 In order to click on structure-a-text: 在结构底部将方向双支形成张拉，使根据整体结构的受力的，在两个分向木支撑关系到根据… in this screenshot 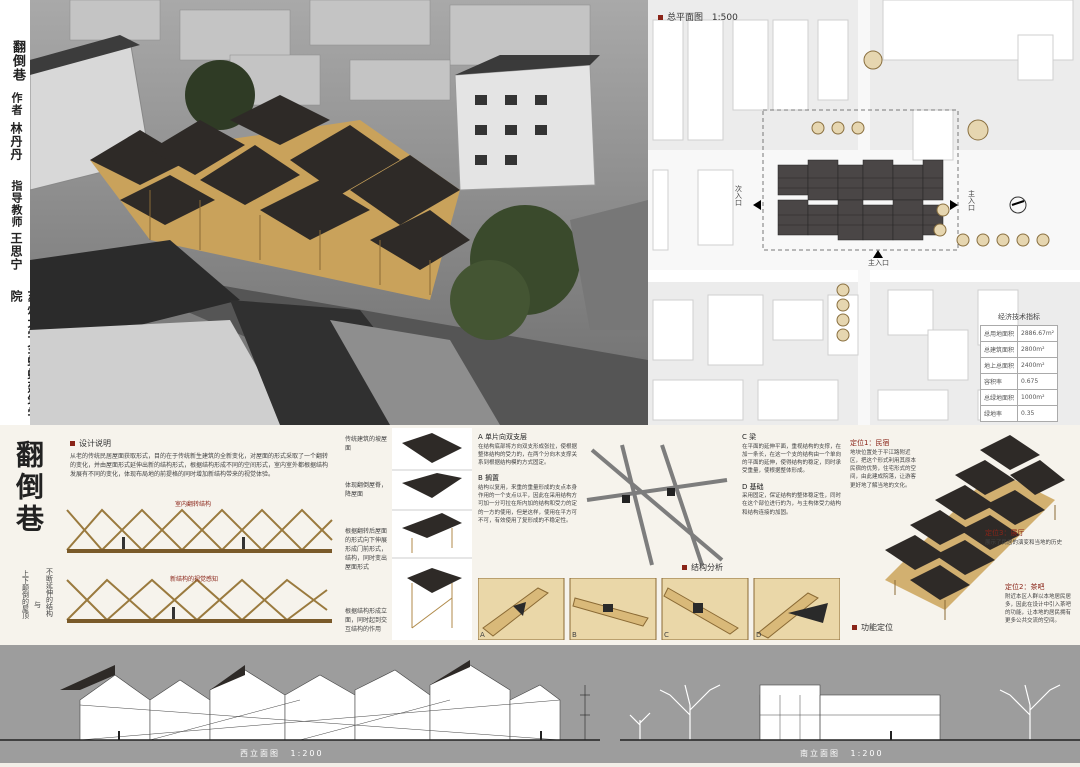, I will do `click(528, 455)`.